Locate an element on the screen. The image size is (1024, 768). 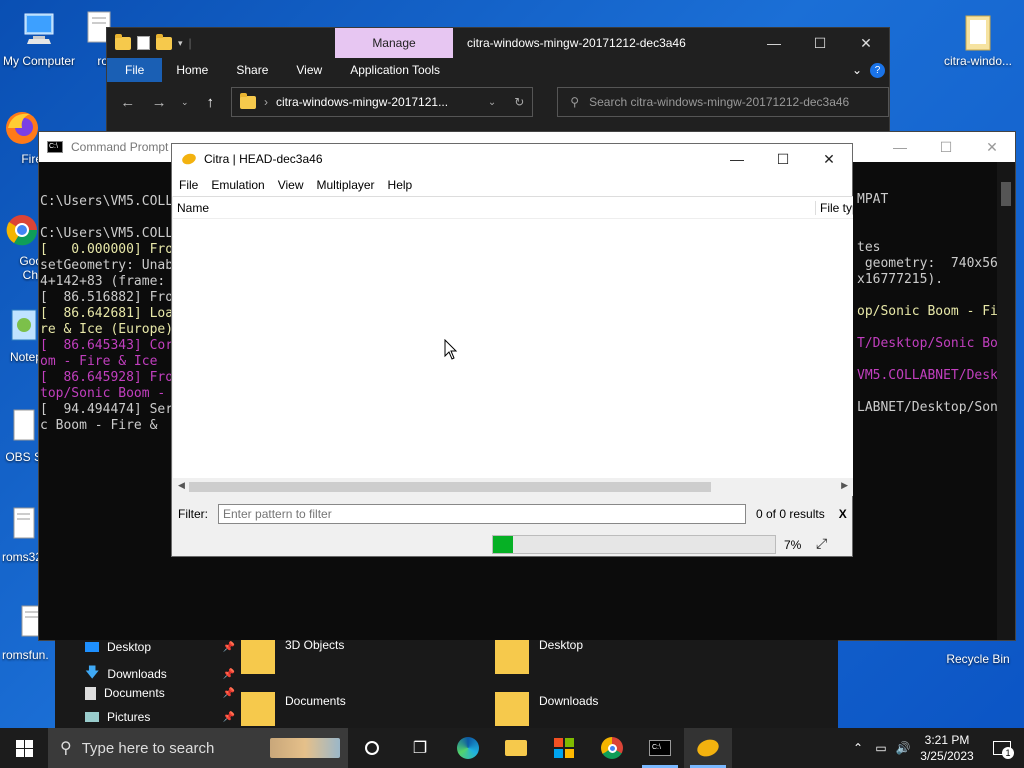
column-header-file-type: File typ is located at coordinates (834, 207).